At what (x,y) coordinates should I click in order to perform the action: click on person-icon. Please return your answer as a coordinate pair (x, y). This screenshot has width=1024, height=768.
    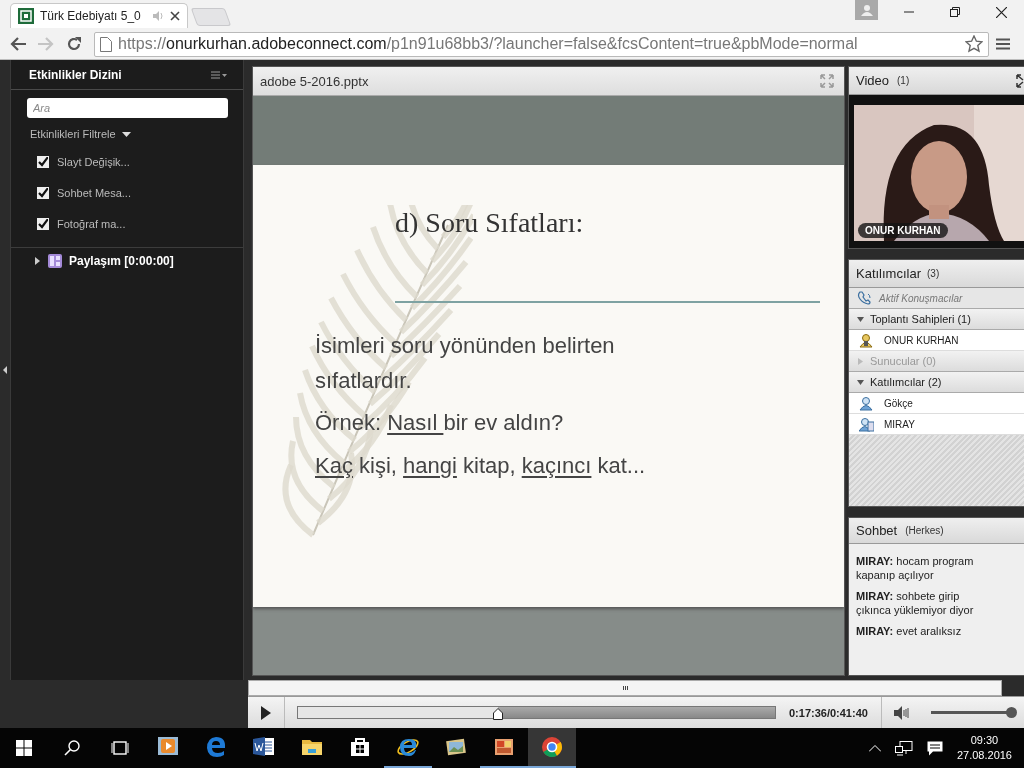
    Looking at the image, I should click on (866, 10).